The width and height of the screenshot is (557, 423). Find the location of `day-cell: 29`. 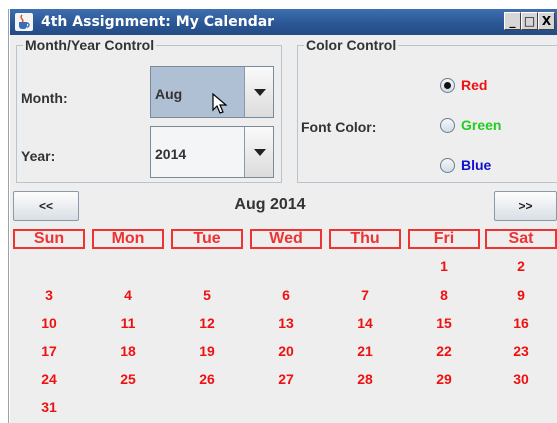

day-cell: 29 is located at coordinates (444, 379).